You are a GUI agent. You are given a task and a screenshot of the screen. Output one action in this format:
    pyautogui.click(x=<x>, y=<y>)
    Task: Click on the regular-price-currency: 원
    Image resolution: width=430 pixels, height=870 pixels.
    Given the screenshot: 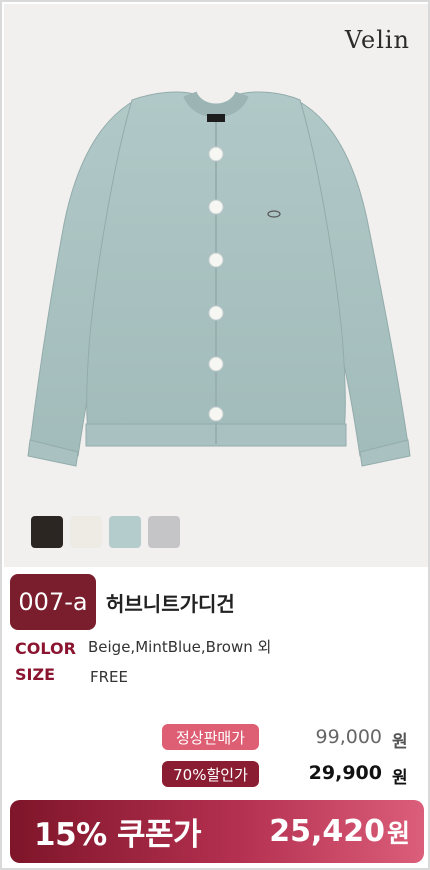 What is the action you would take?
    pyautogui.click(x=400, y=742)
    